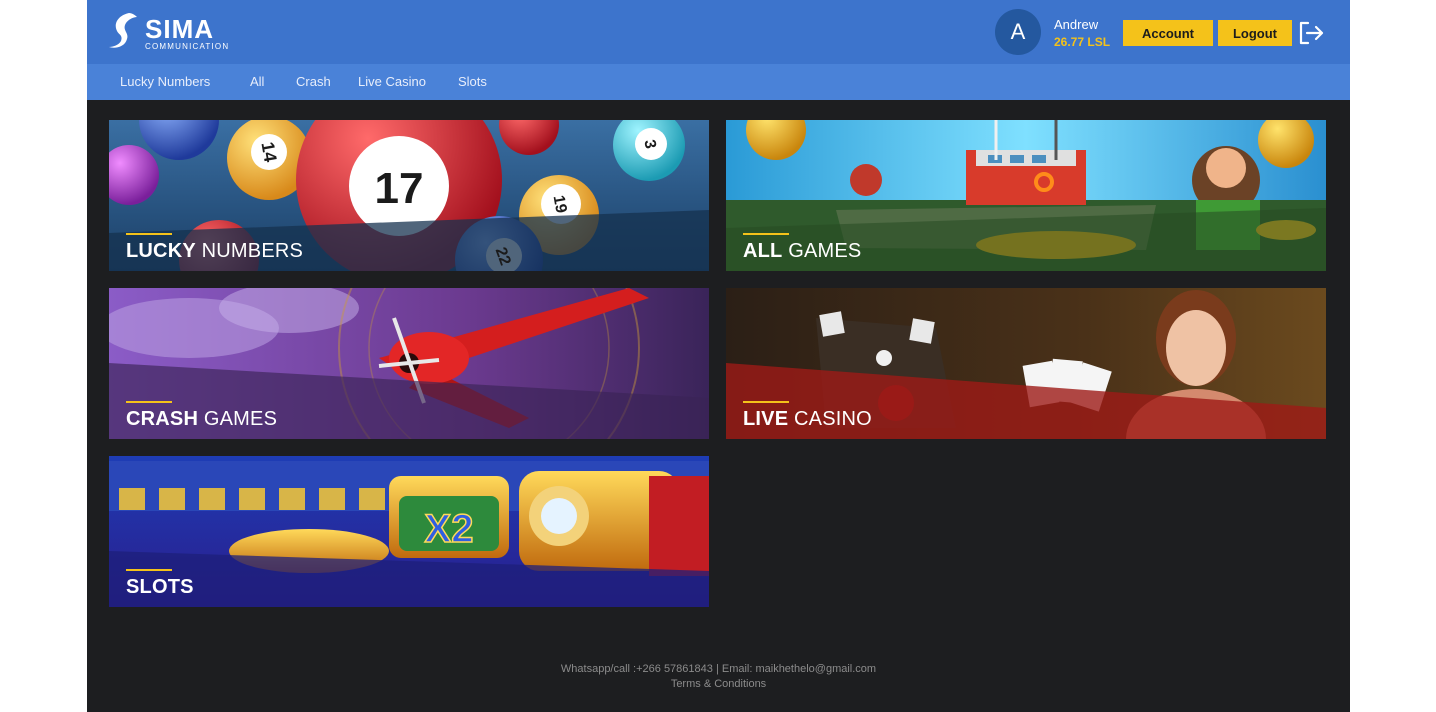  Describe the element at coordinates (1311, 33) in the screenshot. I see `logout-icon` at that location.